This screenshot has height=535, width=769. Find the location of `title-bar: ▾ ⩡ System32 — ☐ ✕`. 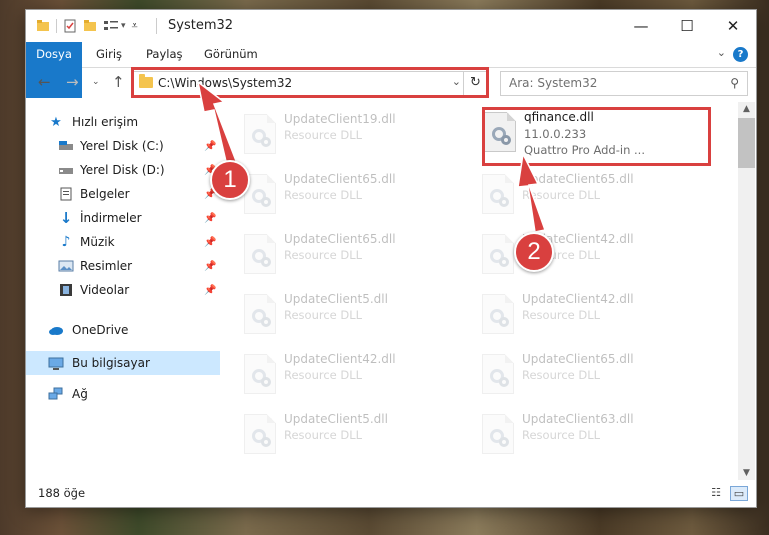

title-bar: ▾ ⩡ System32 — ☐ ✕ is located at coordinates (391, 26).